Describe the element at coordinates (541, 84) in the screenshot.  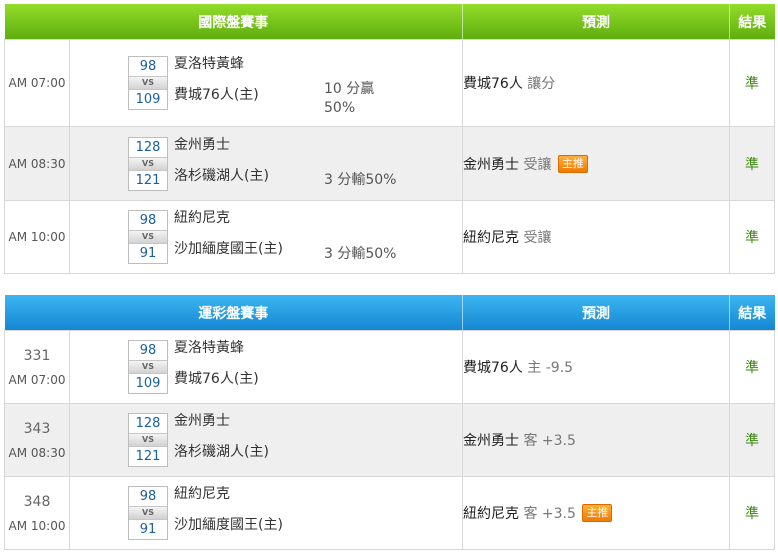
I see `pred-text: 讓分` at that location.